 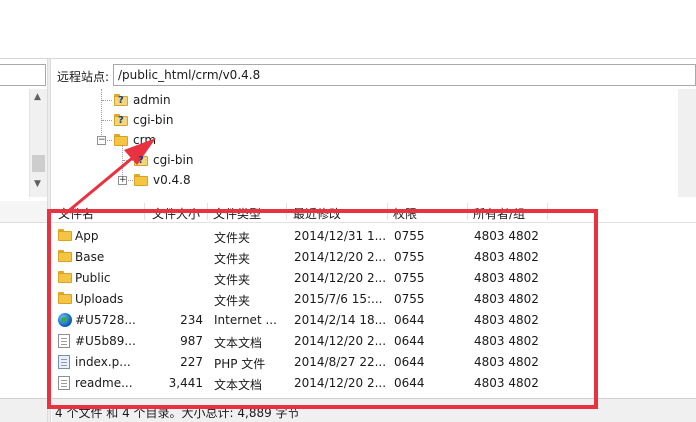 I want to click on local-list-header, so click(x=23, y=212).